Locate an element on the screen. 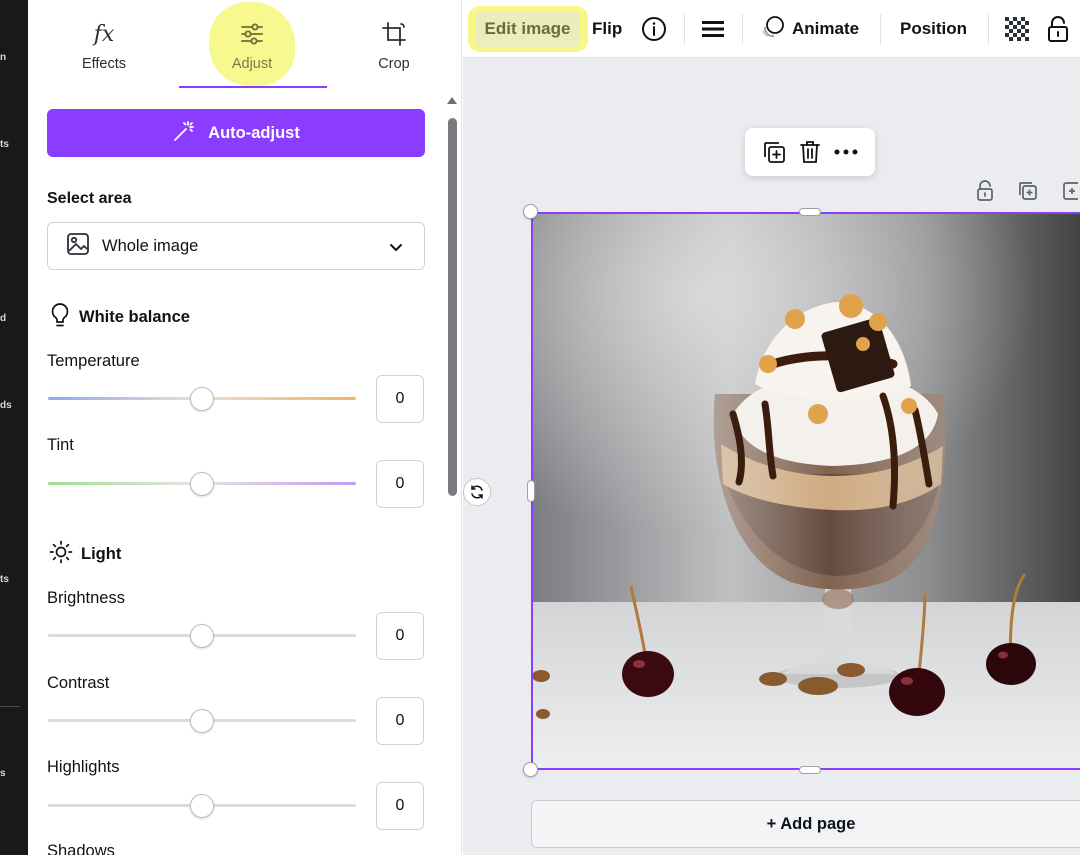 Image resolution: width=1080 pixels, height=855 pixels. highlights-value-input: 0 is located at coordinates (400, 806).